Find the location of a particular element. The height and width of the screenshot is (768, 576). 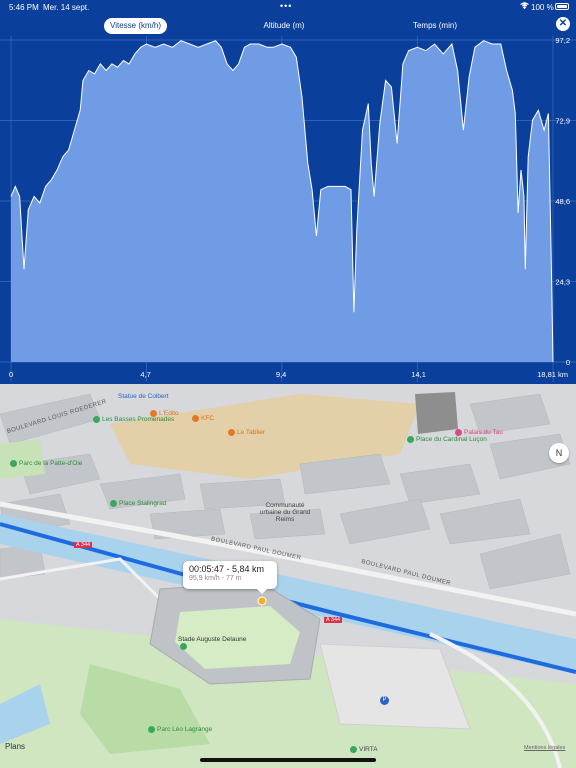

label-kfc-text: KFC is located at coordinates (207, 419).